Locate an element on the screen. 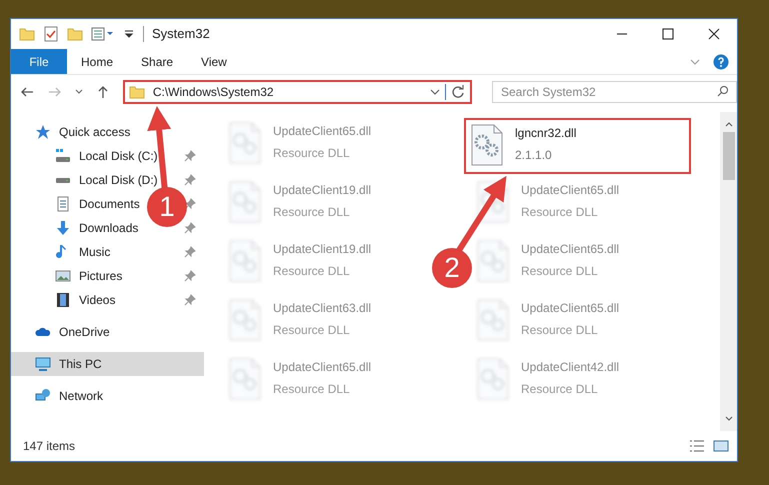 The image size is (769, 485). nav-label: Local Disk (D:) is located at coordinates (118, 180).